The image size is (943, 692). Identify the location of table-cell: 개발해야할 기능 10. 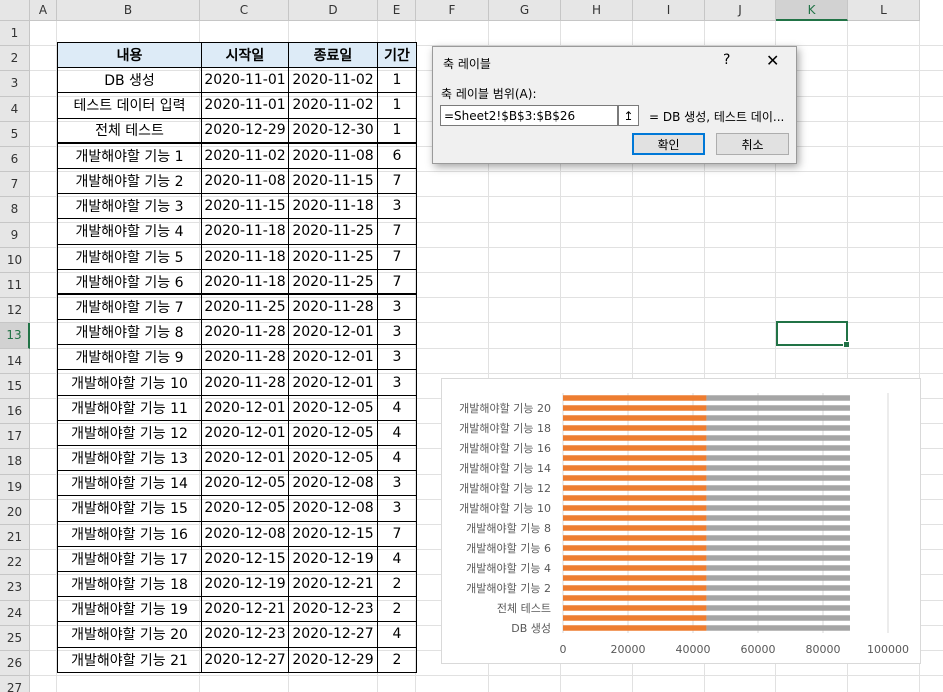
(129, 382).